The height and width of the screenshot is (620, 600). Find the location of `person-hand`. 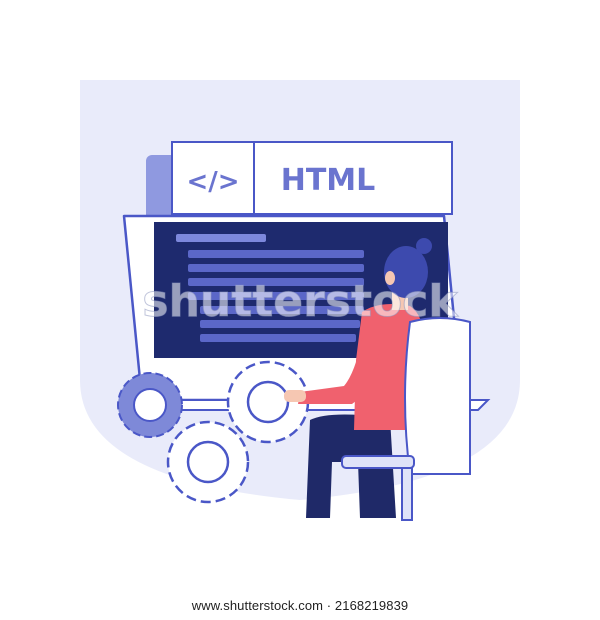

person-hand is located at coordinates (295, 396).